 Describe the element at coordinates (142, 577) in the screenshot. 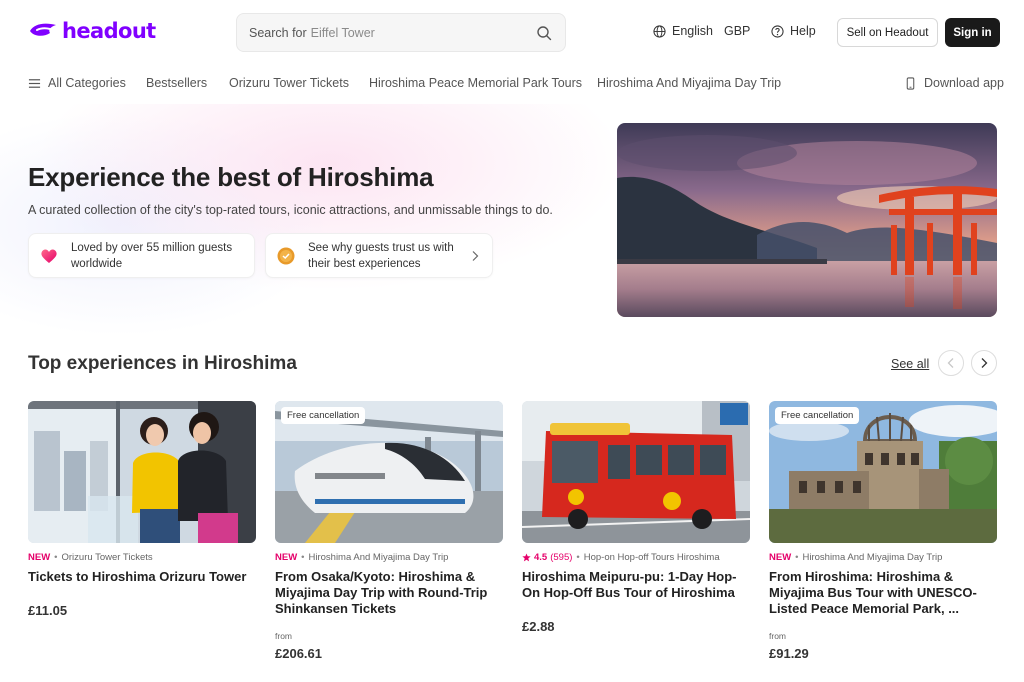

I see `card-title: Tickets to Hiroshima Orizuru Tower` at that location.